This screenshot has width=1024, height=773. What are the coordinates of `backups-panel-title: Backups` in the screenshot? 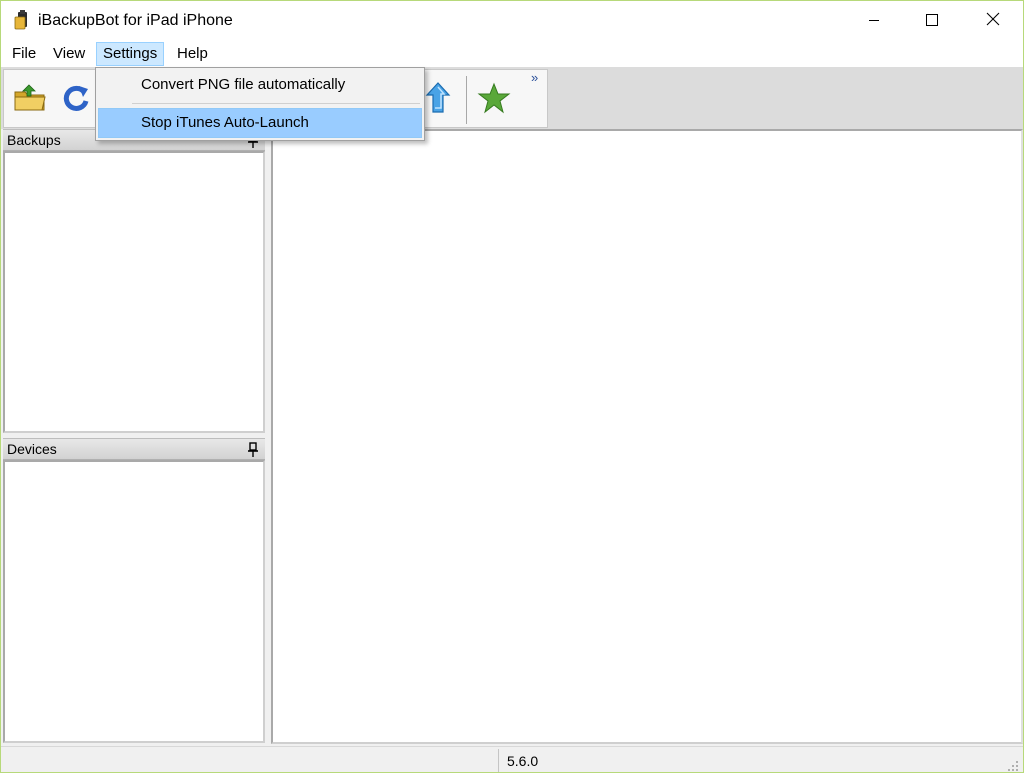 It's located at (34, 140).